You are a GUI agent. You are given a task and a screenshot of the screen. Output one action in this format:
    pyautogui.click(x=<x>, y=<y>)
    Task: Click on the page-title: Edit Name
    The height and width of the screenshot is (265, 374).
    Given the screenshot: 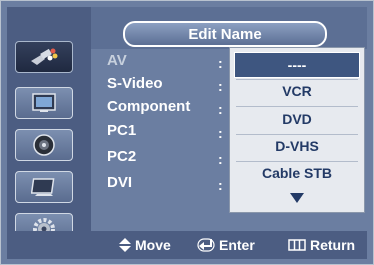 What is the action you would take?
    pyautogui.click(x=225, y=34)
    